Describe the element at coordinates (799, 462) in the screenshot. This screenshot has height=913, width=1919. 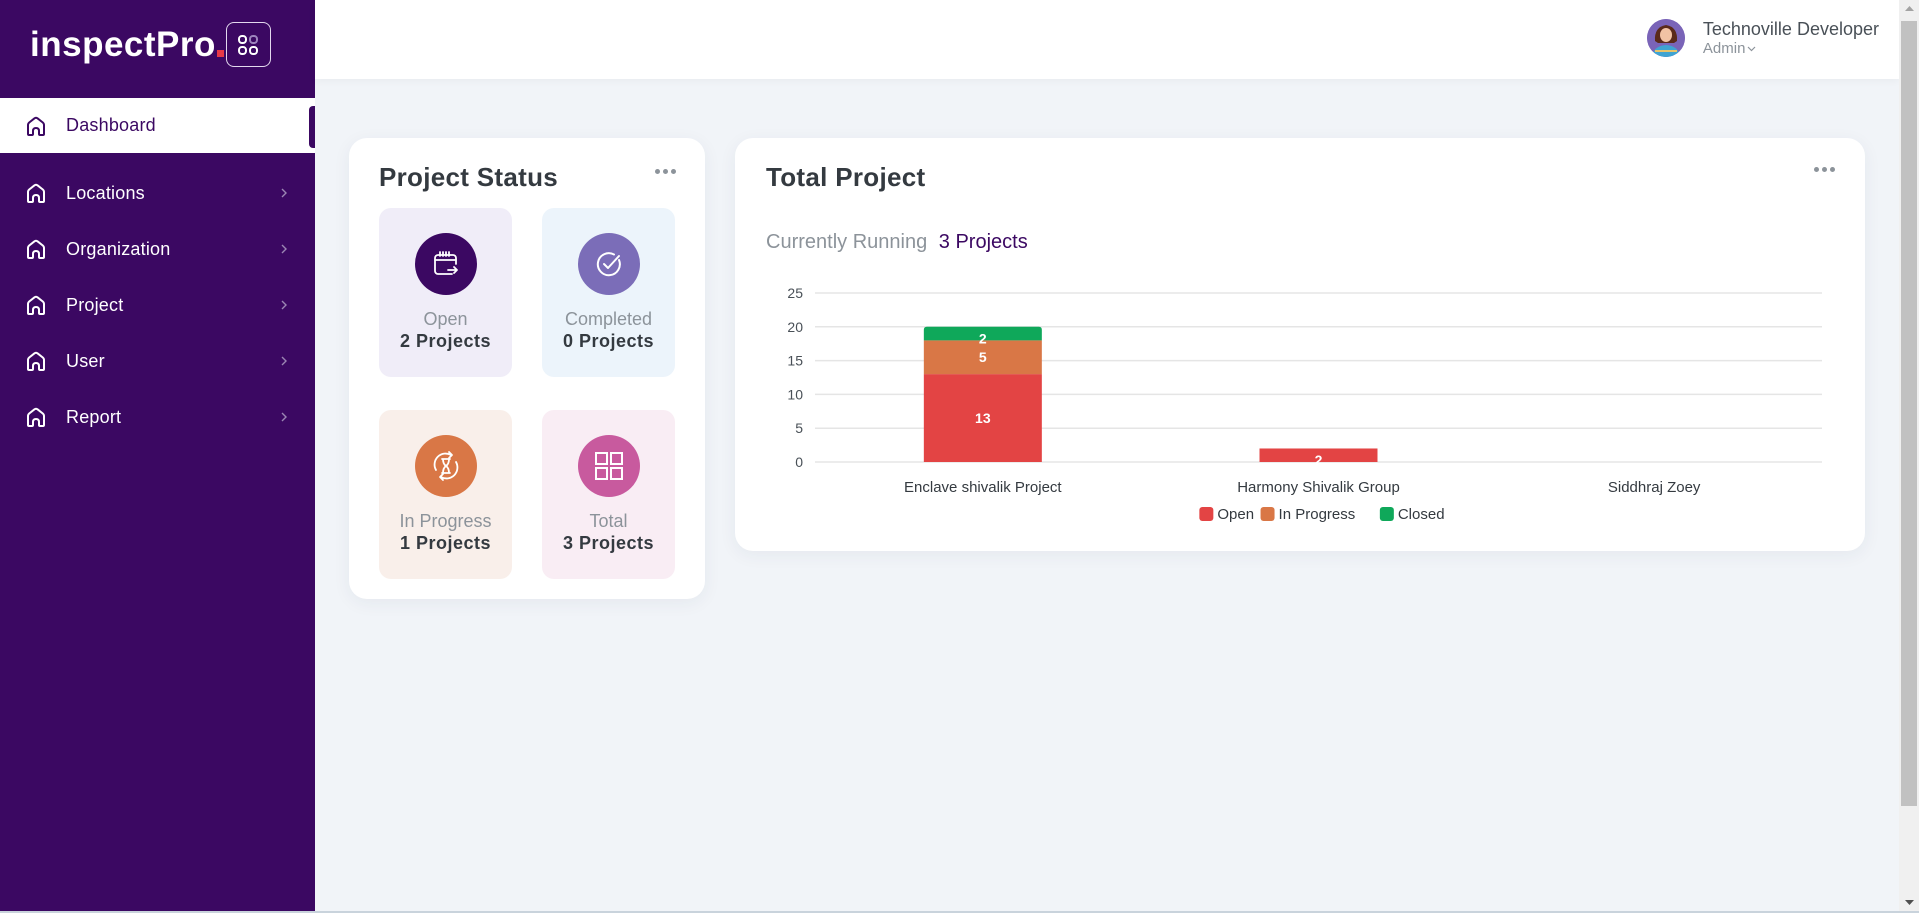
I see `y-tick-label: 0` at that location.